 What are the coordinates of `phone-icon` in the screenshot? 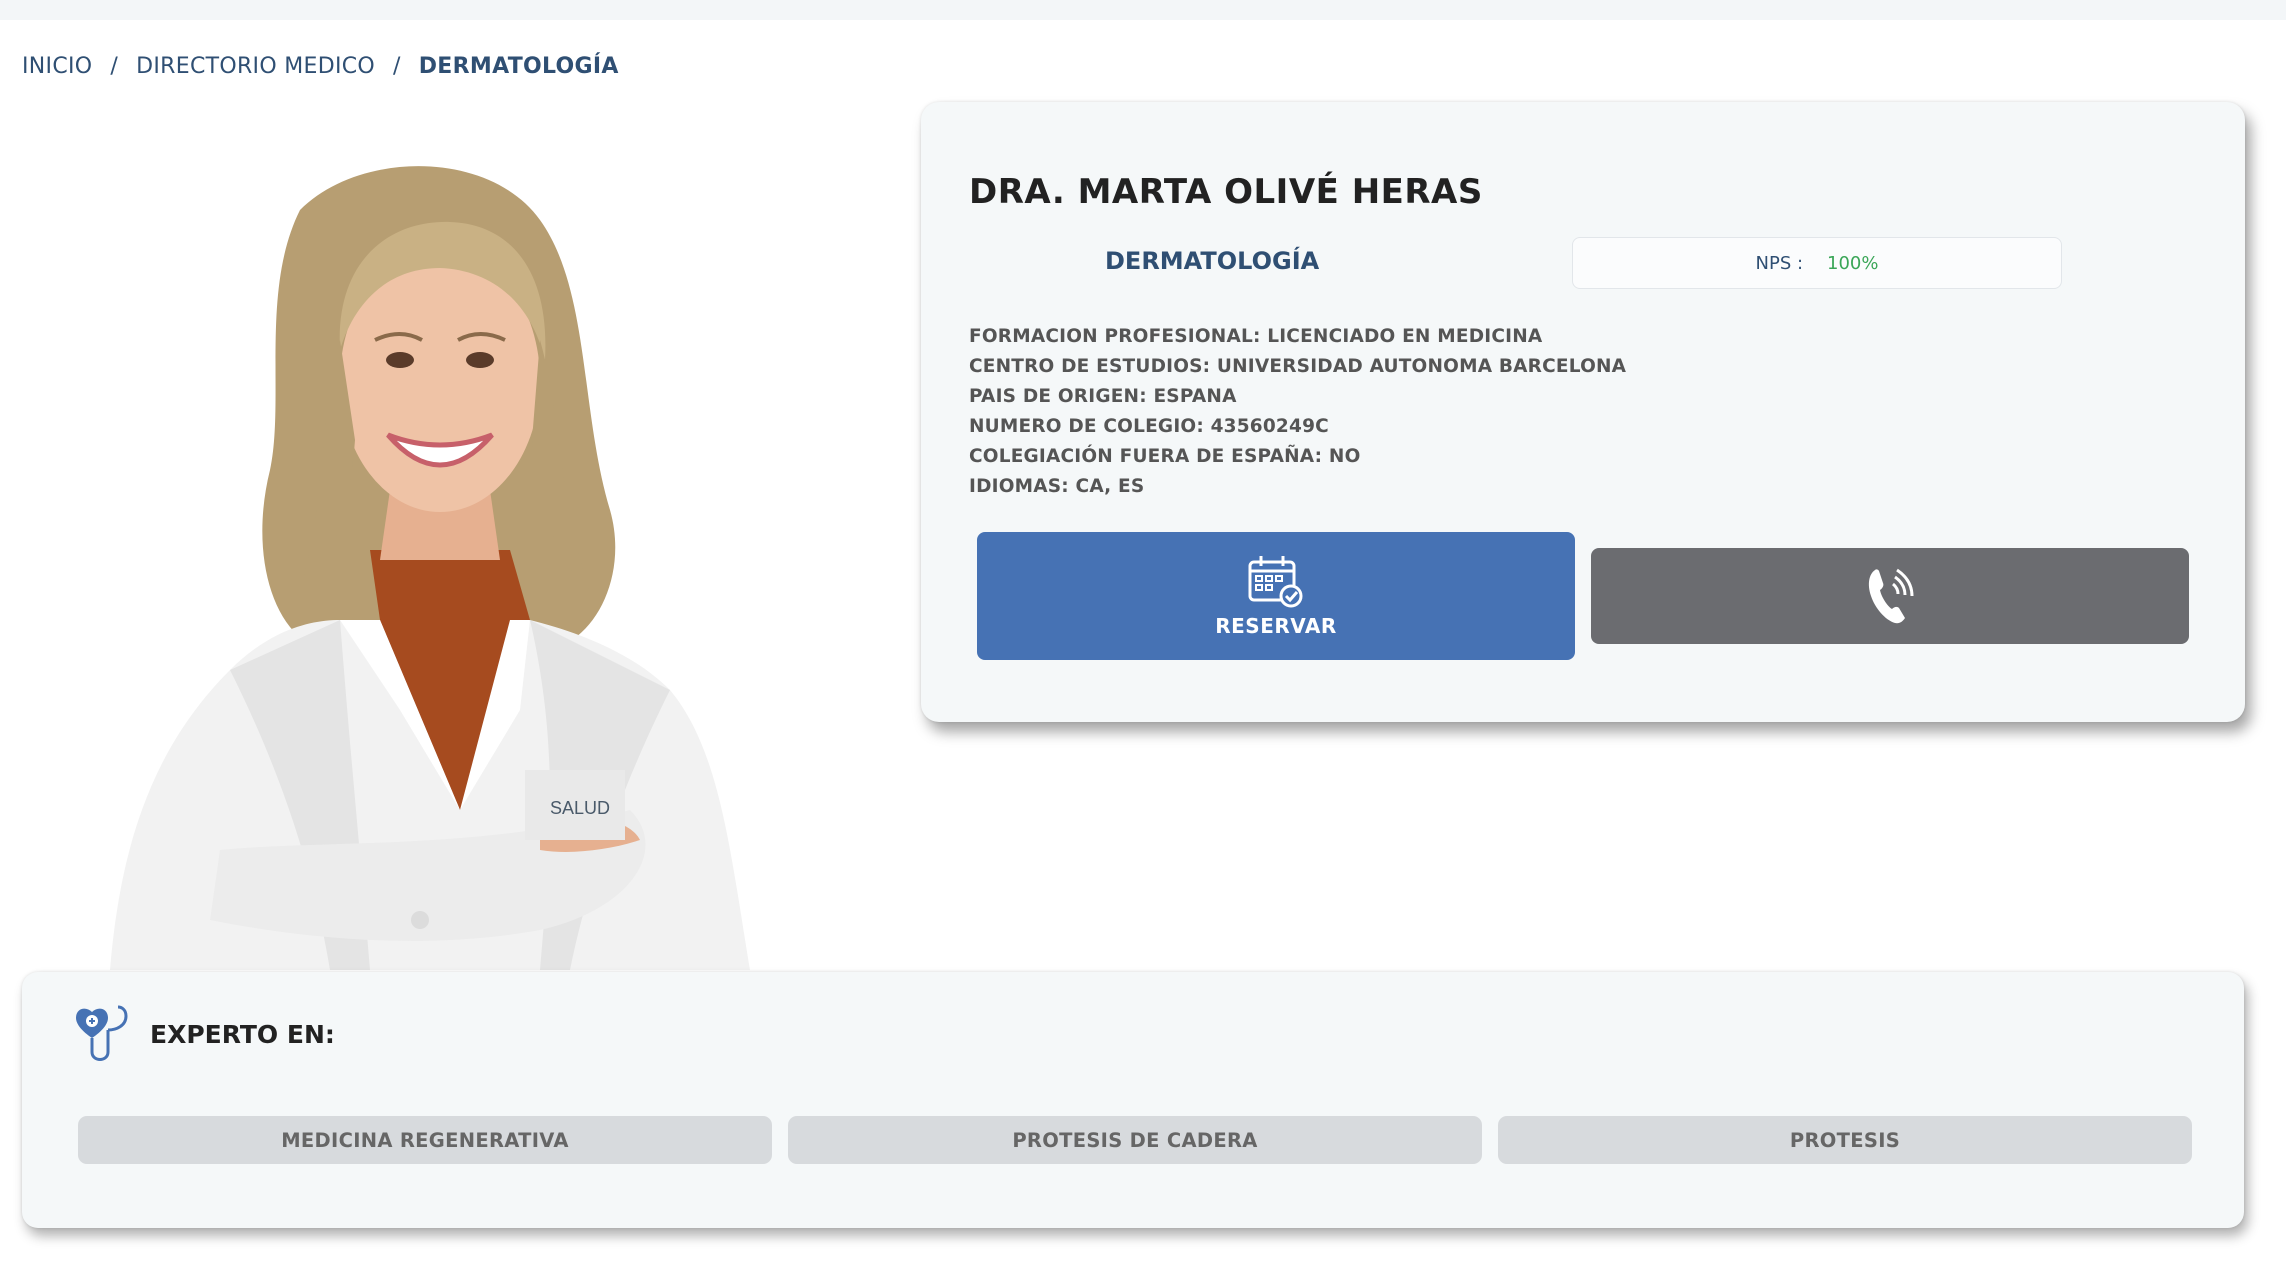 It's located at (1891, 596).